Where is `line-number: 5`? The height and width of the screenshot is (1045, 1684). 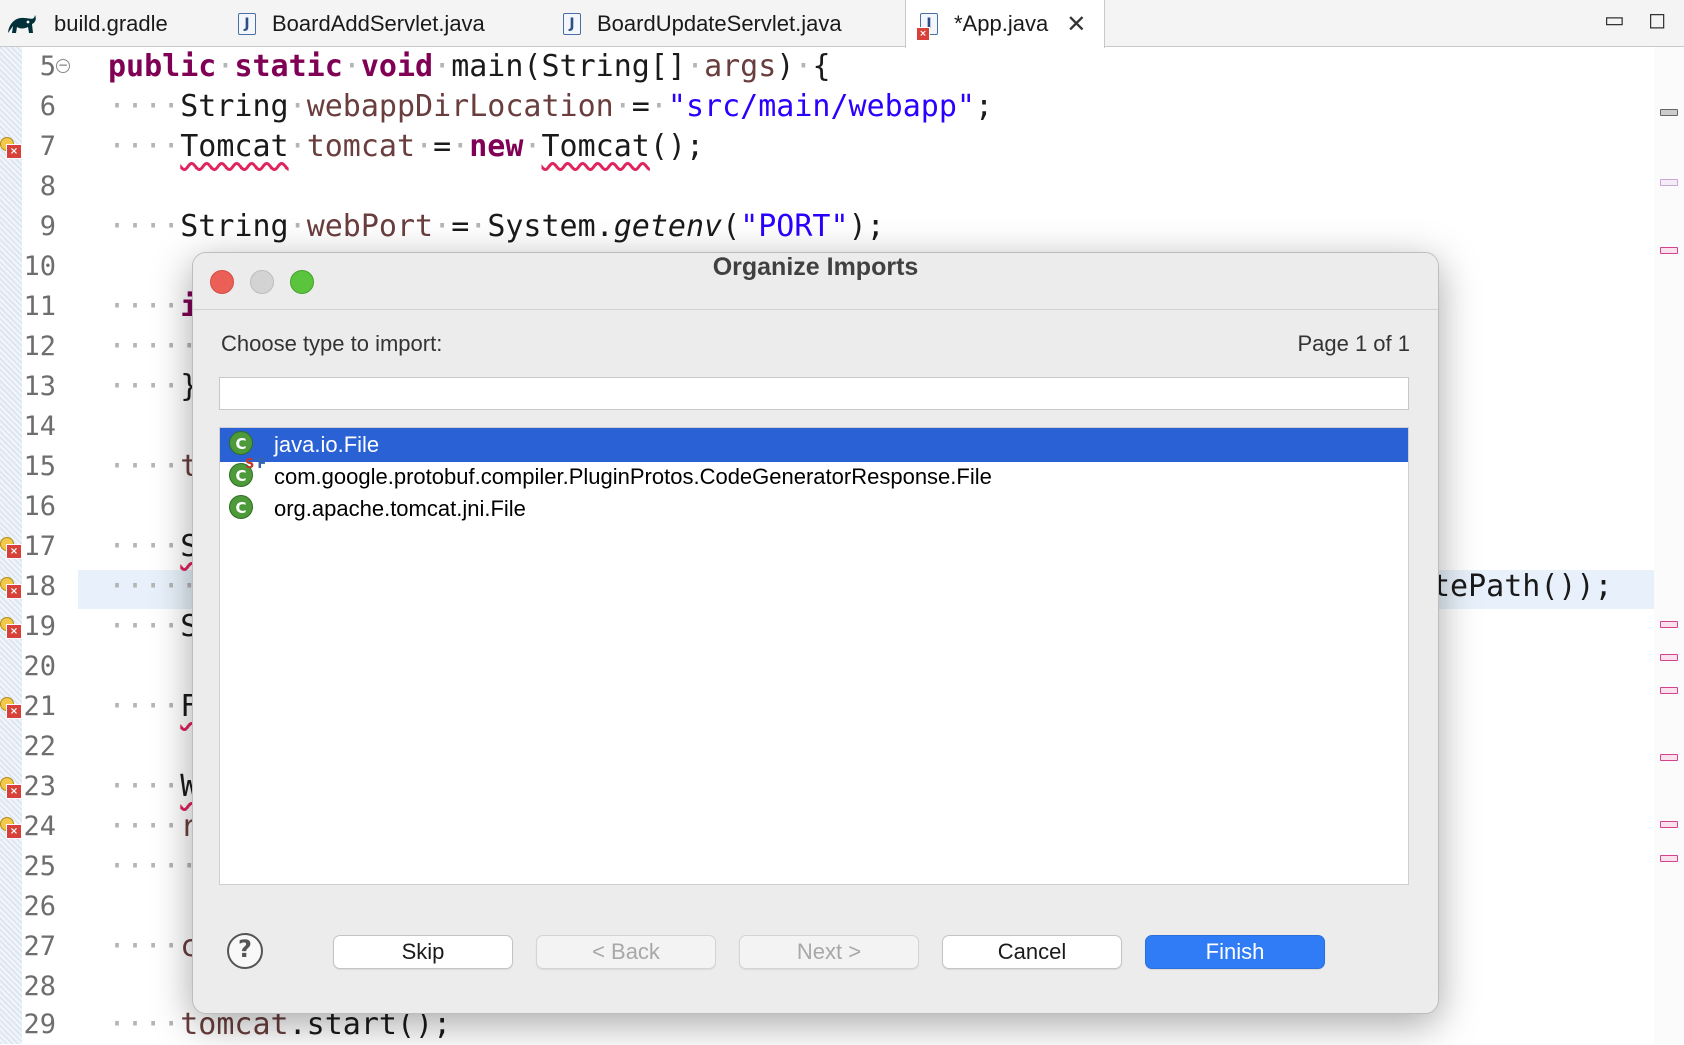
line-number: 5 is located at coordinates (47, 66).